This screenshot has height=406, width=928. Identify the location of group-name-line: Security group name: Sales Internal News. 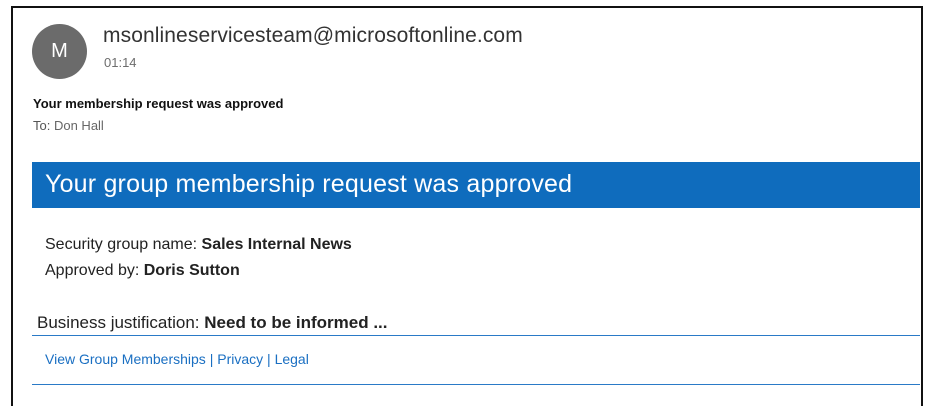
(198, 245).